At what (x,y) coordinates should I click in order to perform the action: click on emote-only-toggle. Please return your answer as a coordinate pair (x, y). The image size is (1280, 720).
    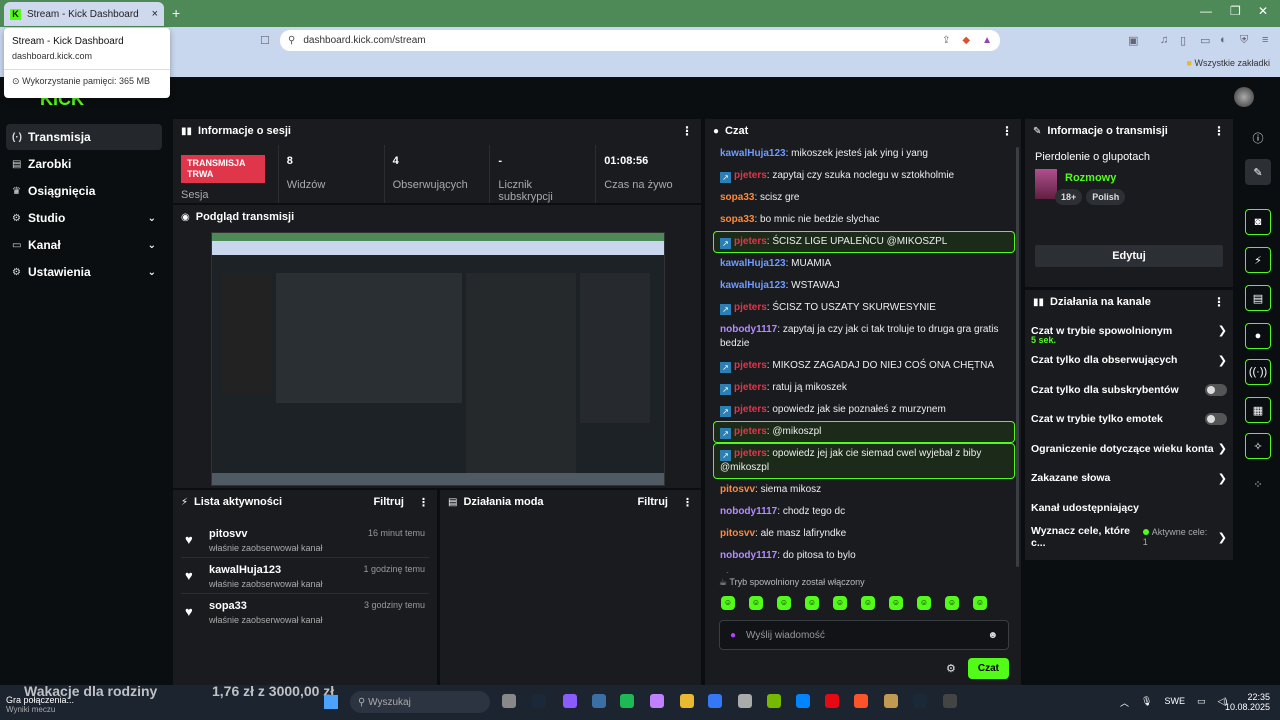
    Looking at the image, I should click on (1216, 419).